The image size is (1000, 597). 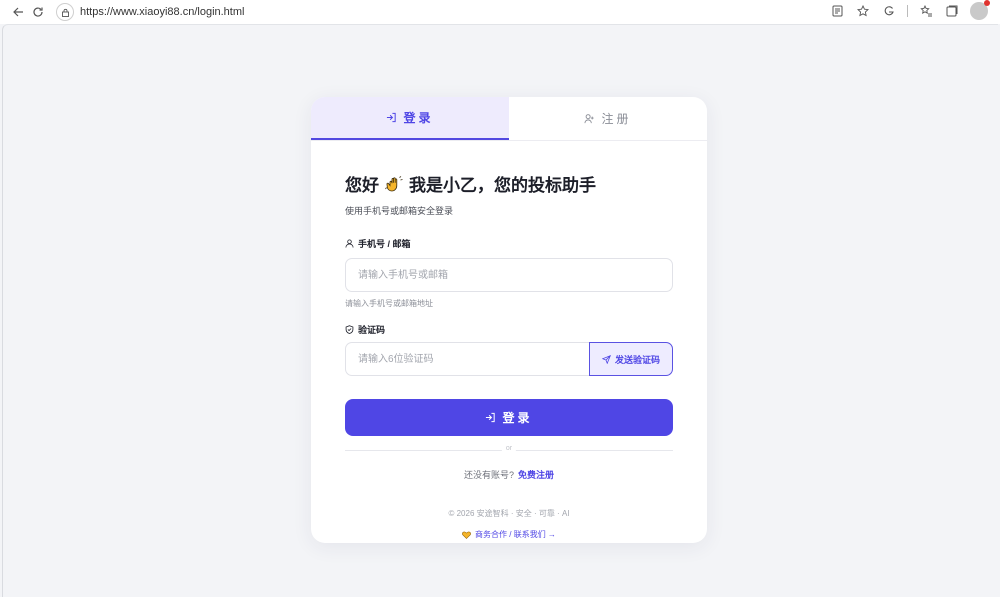 I want to click on phone-label: 手机号 / 邮箱, so click(x=509, y=243).